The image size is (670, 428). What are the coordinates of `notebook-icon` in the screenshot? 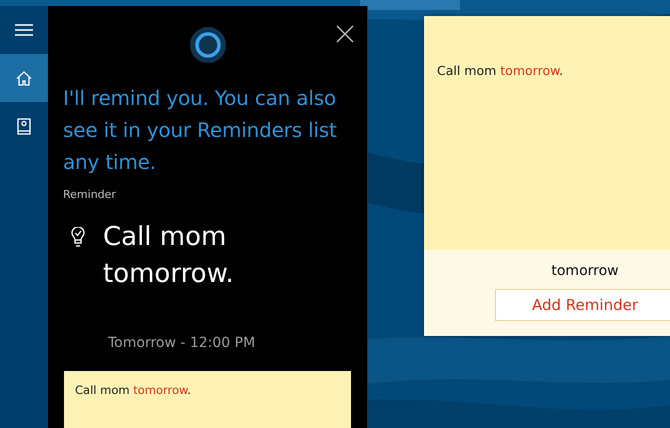 It's located at (24, 126).